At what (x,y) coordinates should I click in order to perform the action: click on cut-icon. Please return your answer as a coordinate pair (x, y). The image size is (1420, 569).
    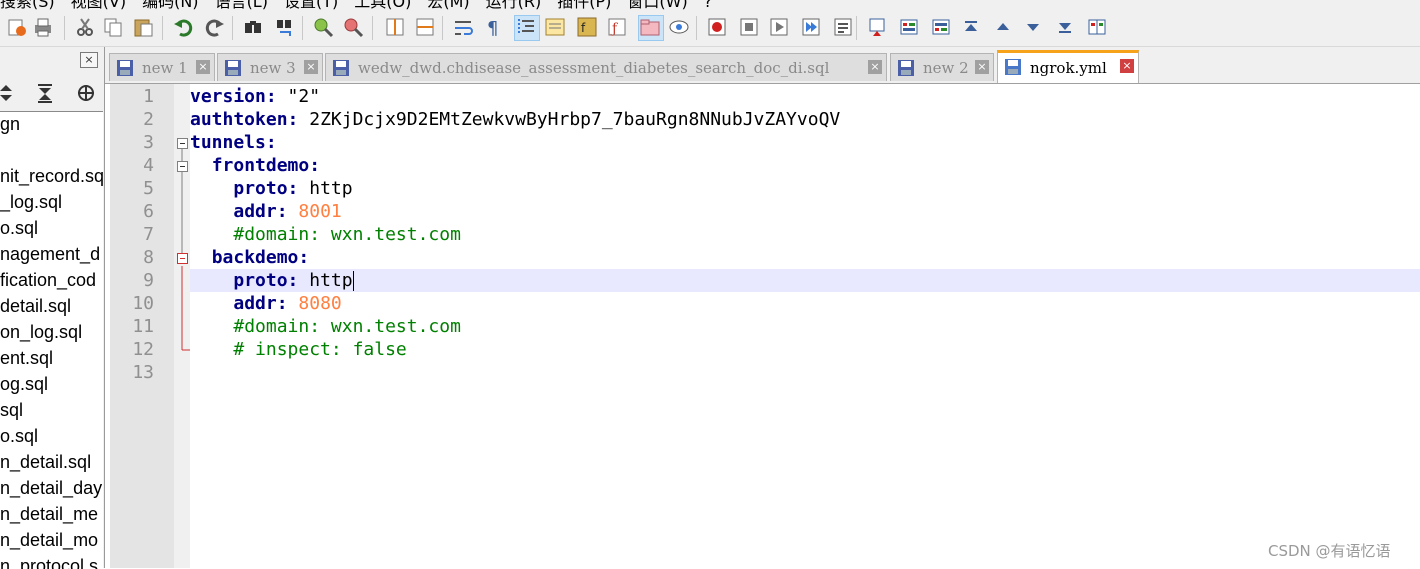
    Looking at the image, I should click on (85, 27).